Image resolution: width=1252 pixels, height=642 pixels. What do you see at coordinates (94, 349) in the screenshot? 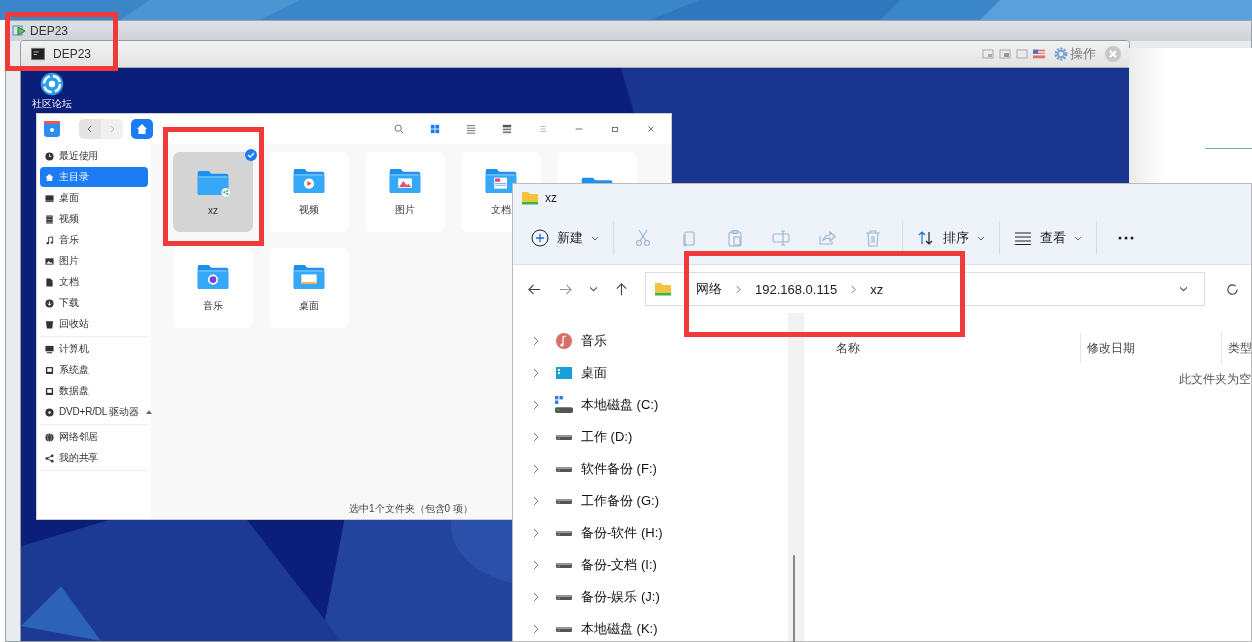
I see `sidebar-item: 计算机` at bounding box center [94, 349].